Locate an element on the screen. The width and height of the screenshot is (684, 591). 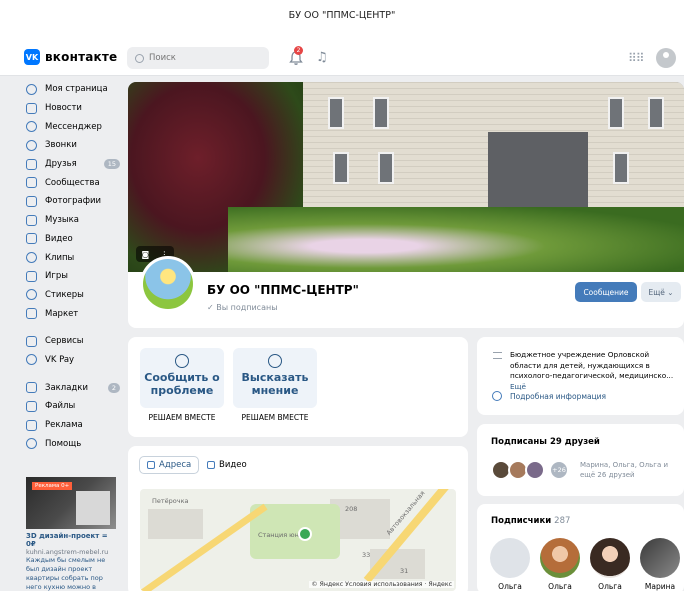
sidebar-item-photos: Фотографии is located at coordinates (71, 201).